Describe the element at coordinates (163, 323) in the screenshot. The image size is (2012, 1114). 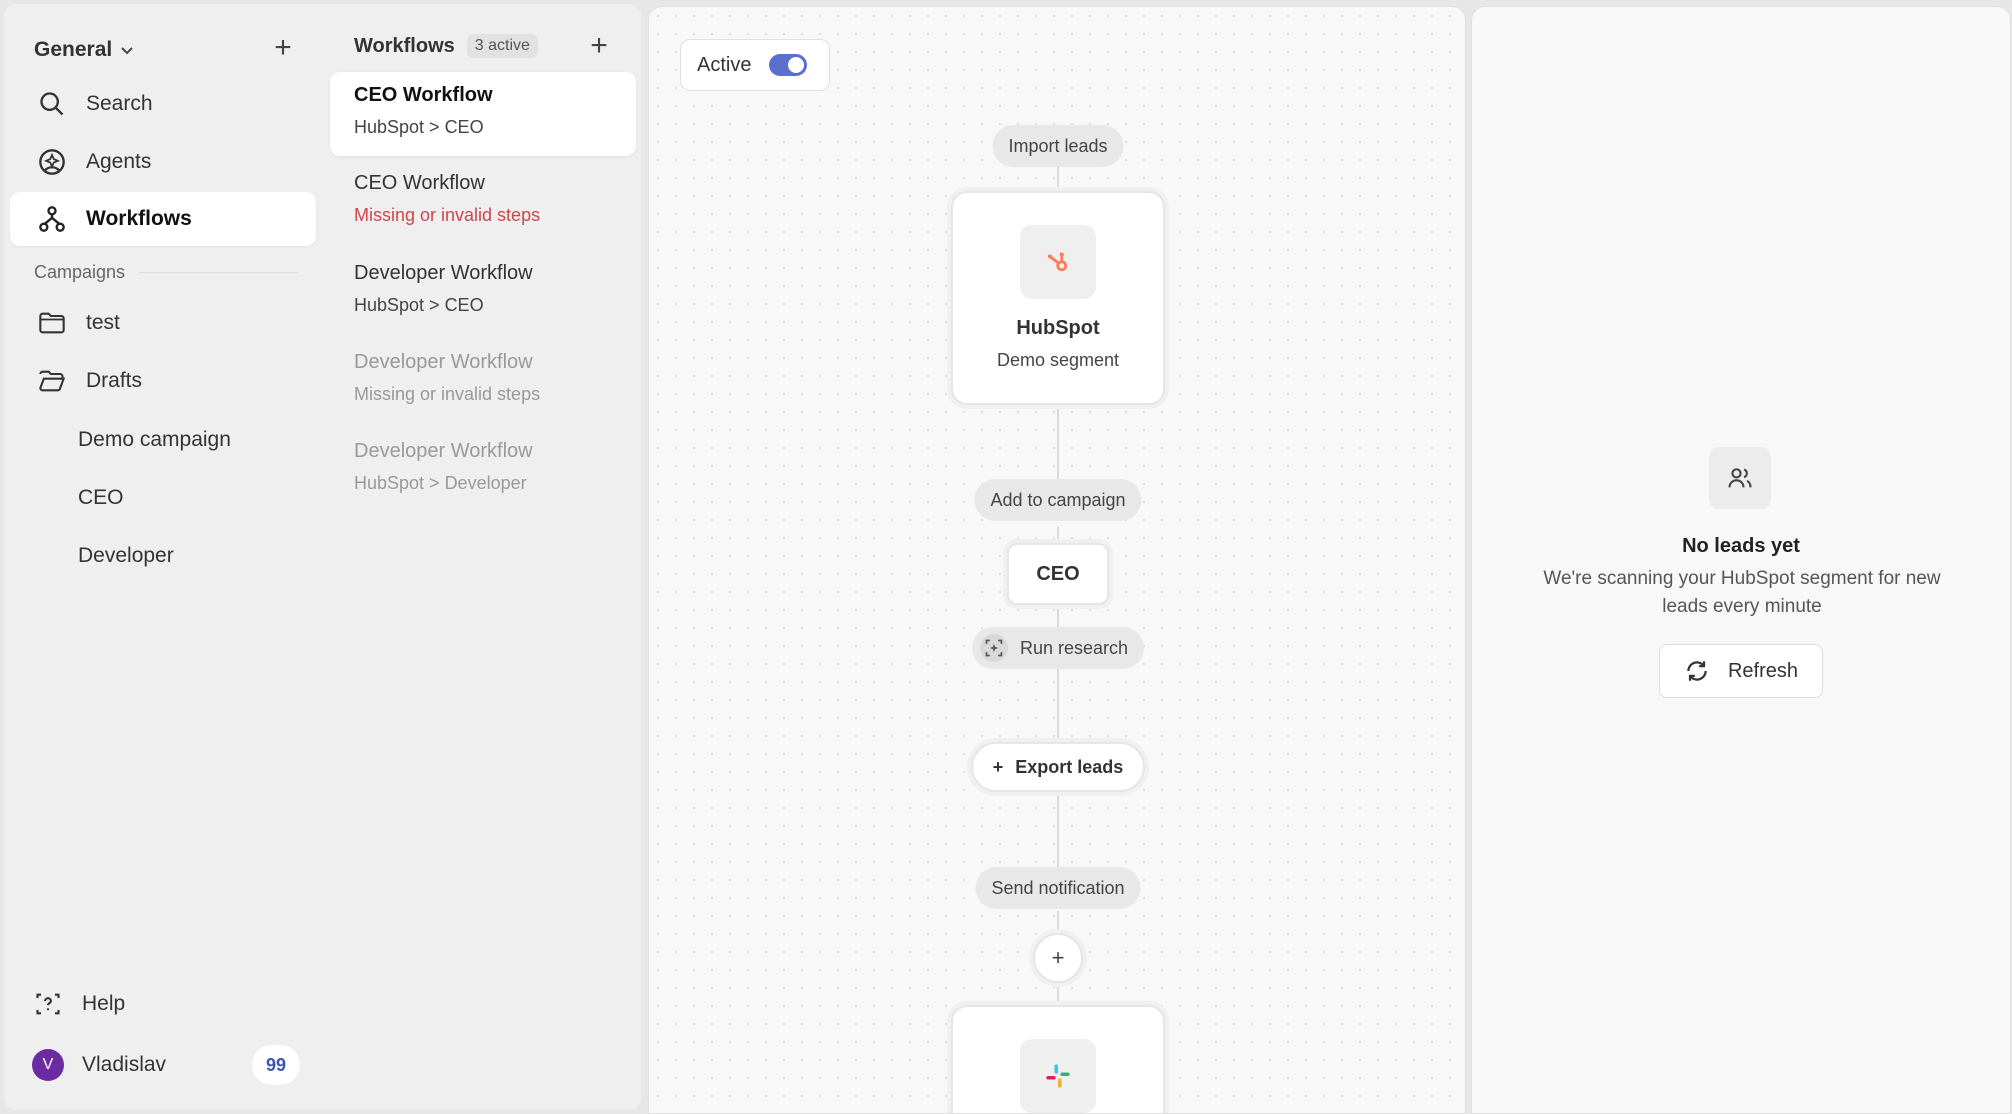
I see `folder-item-test: test` at that location.